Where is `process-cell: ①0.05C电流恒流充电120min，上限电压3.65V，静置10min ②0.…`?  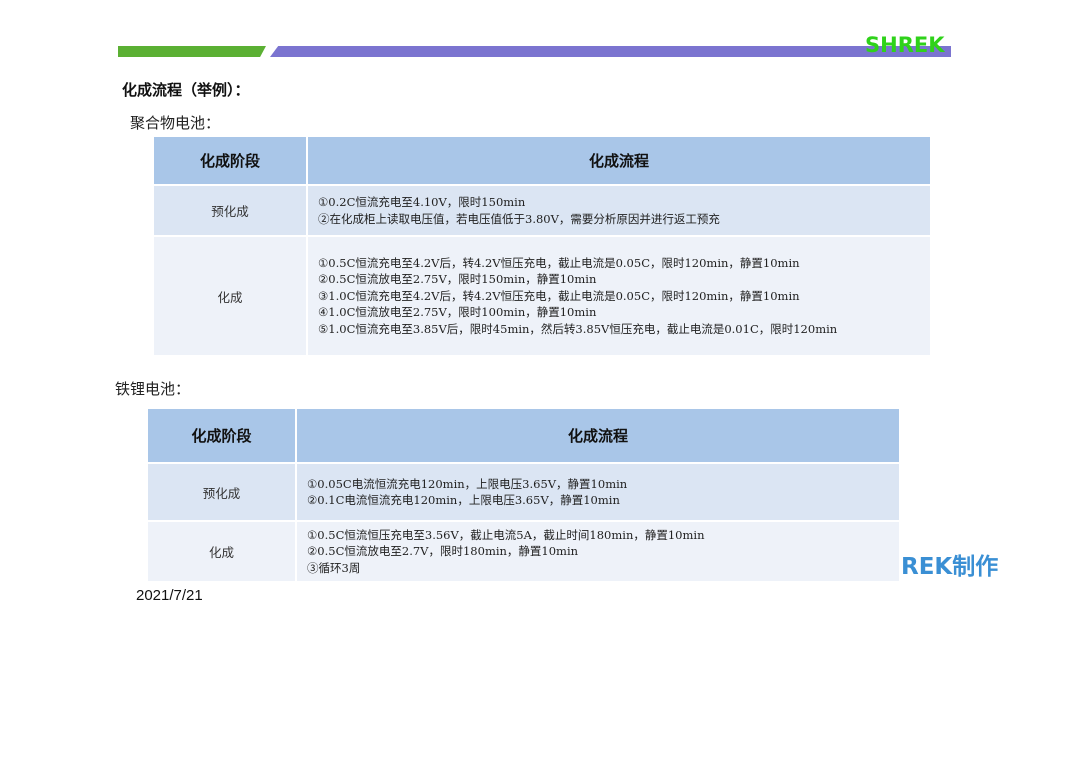
process-cell: ①0.05C电流恒流充电120min，上限电压3.65V，静置10min ②0.… is located at coordinates (598, 492).